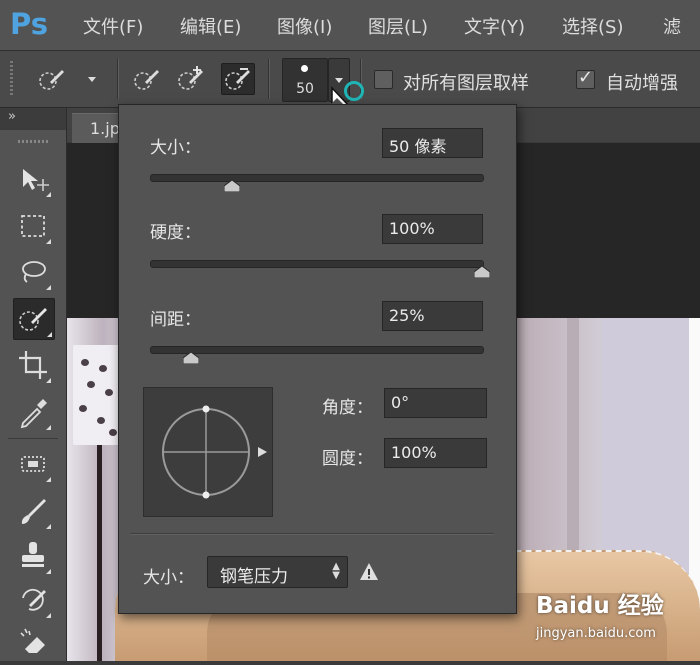 The height and width of the screenshot is (665, 700). Describe the element at coordinates (466, 83) in the screenshot. I see `sample-all-layers-label: 对所有图层取样` at that location.